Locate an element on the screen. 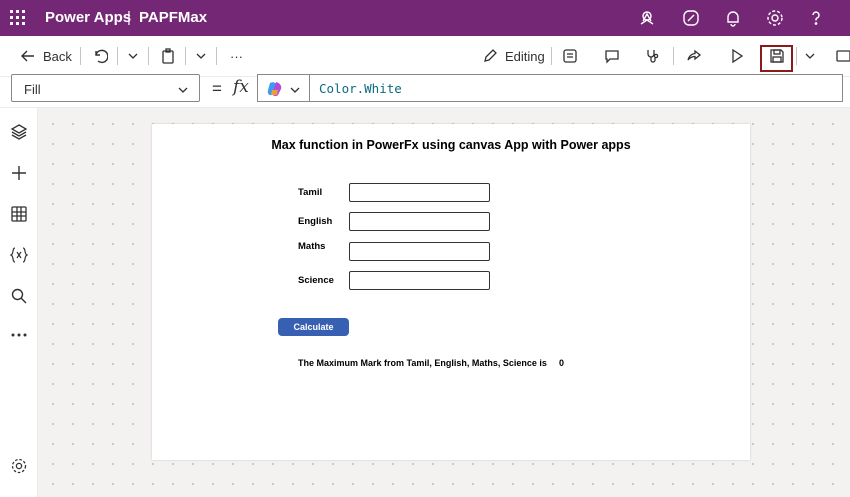  tree-view-icon is located at coordinates (19, 132).